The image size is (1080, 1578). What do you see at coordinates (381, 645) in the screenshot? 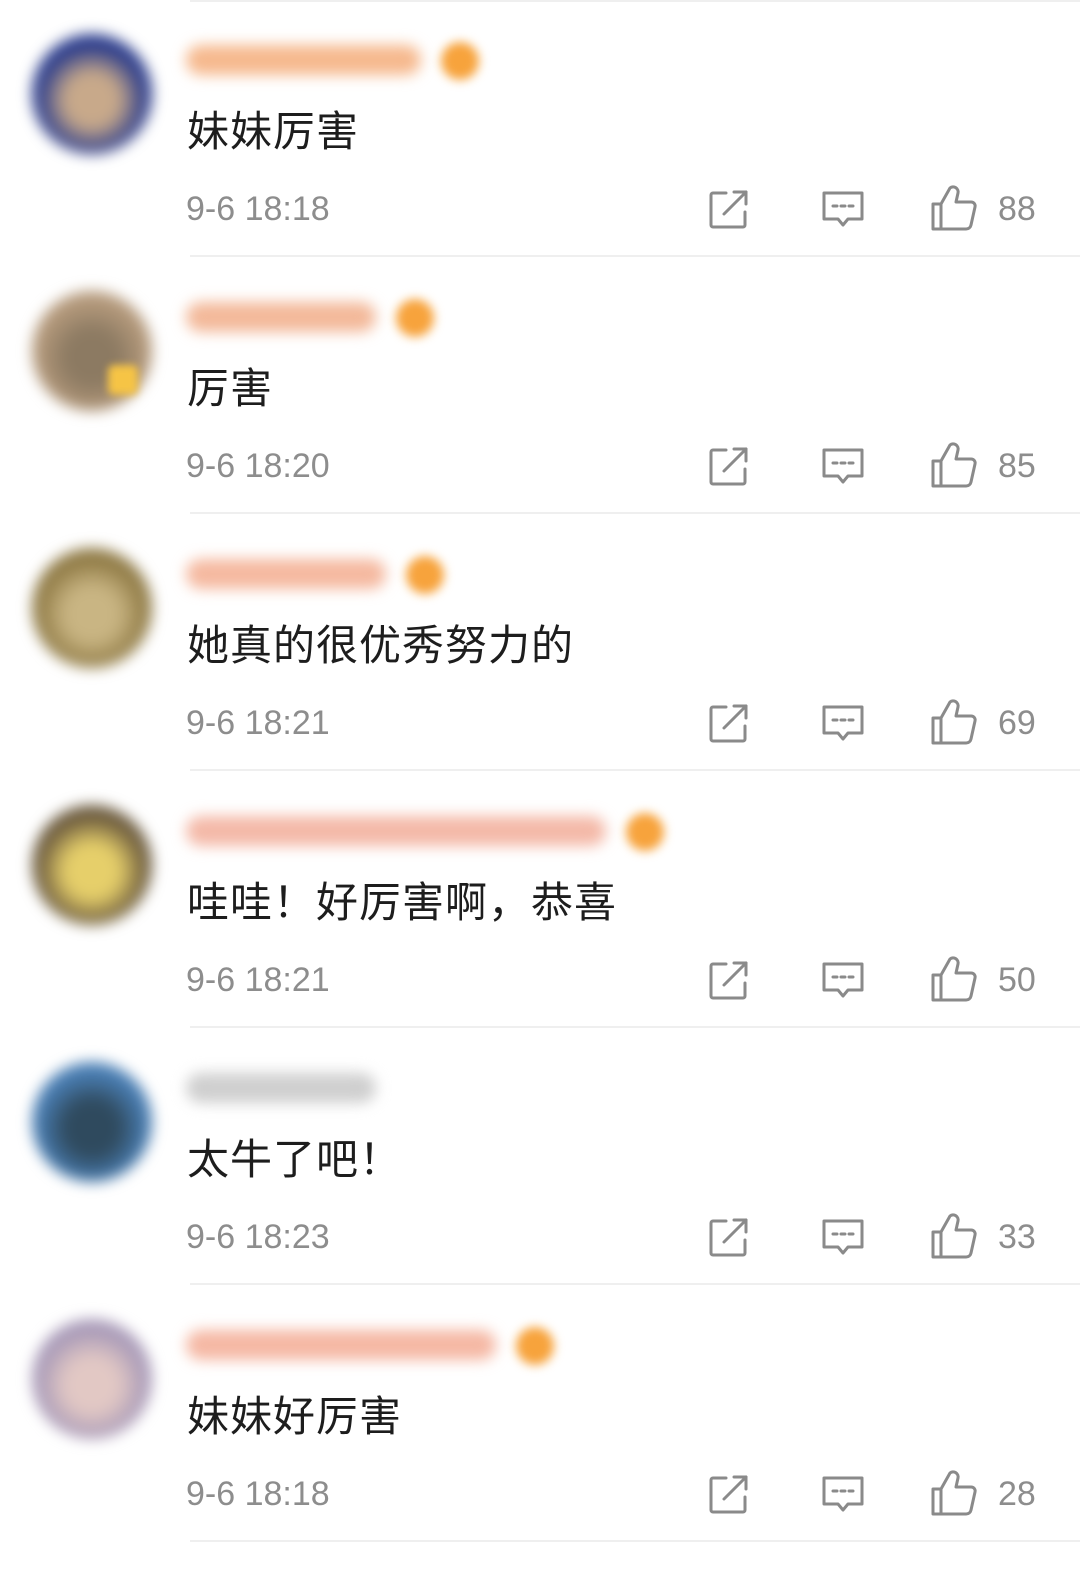
I see `comment-text: 她真的很优秀努力的` at bounding box center [381, 645].